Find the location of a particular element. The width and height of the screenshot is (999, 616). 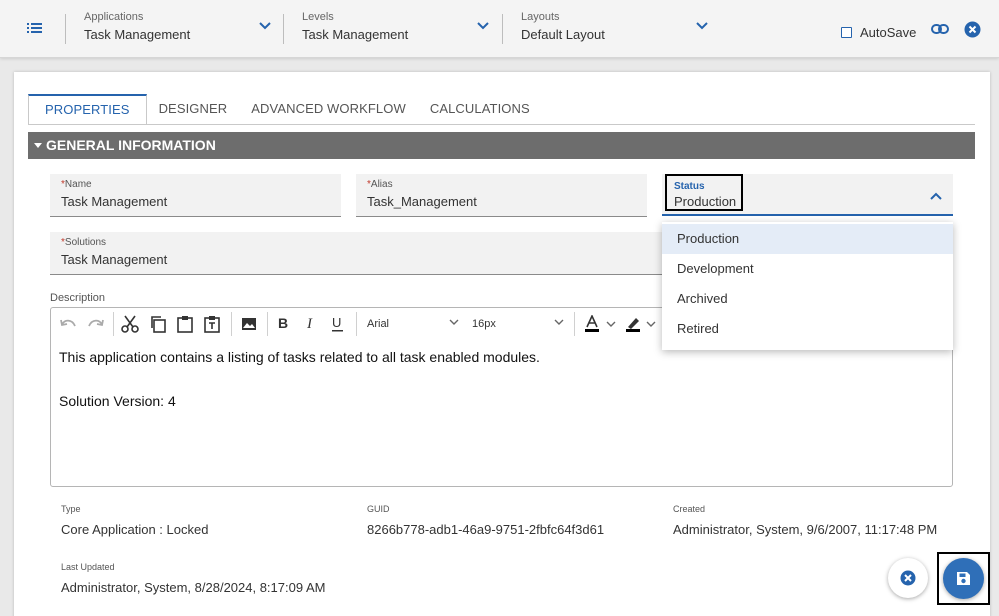

paste-text-icon is located at coordinates (212, 324).